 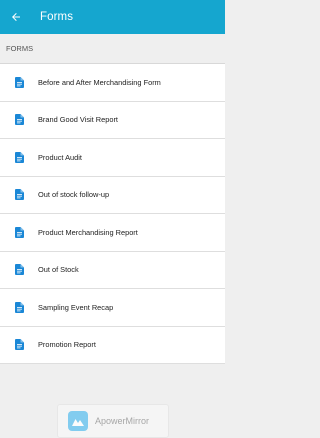 What do you see at coordinates (76, 307) in the screenshot?
I see `form-item-label: Sampling Event Recap` at bounding box center [76, 307].